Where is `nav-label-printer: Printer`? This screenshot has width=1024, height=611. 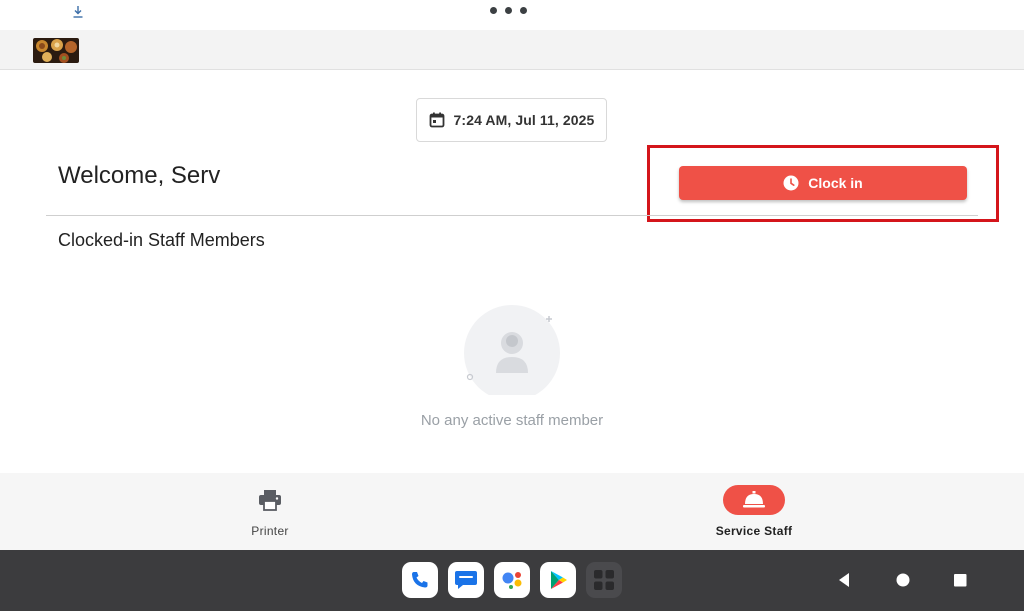 nav-label-printer: Printer is located at coordinates (270, 531).